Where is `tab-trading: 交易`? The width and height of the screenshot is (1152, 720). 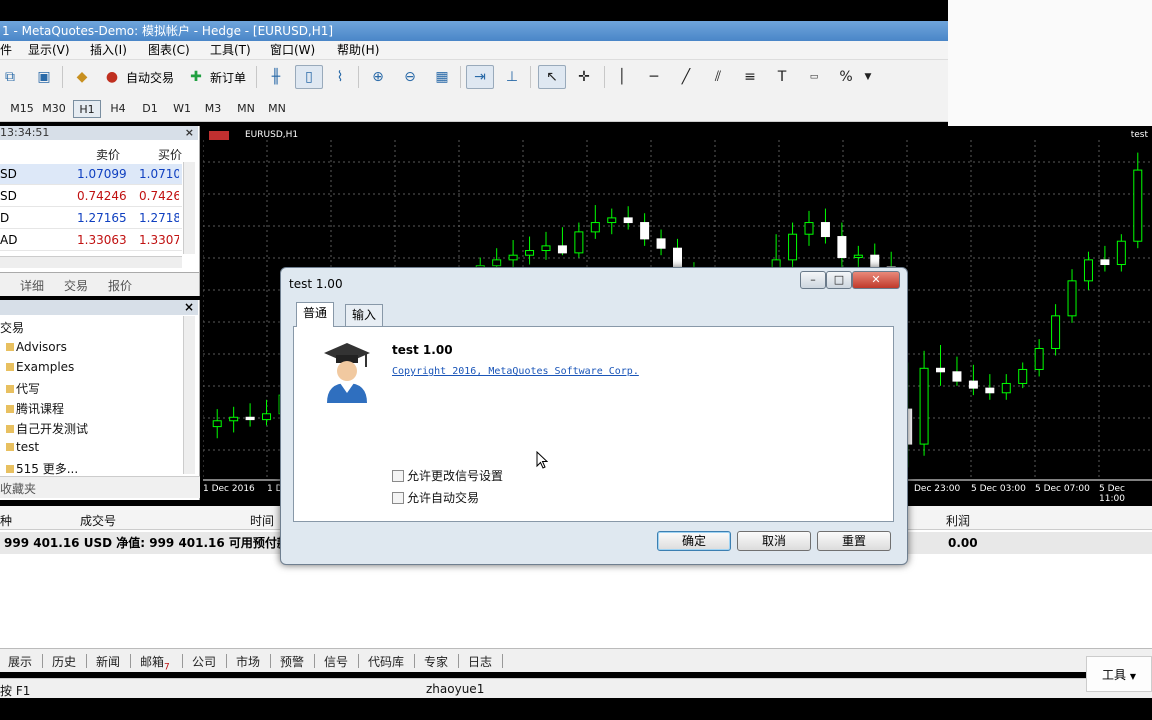 tab-trading: 交易 is located at coordinates (76, 285).